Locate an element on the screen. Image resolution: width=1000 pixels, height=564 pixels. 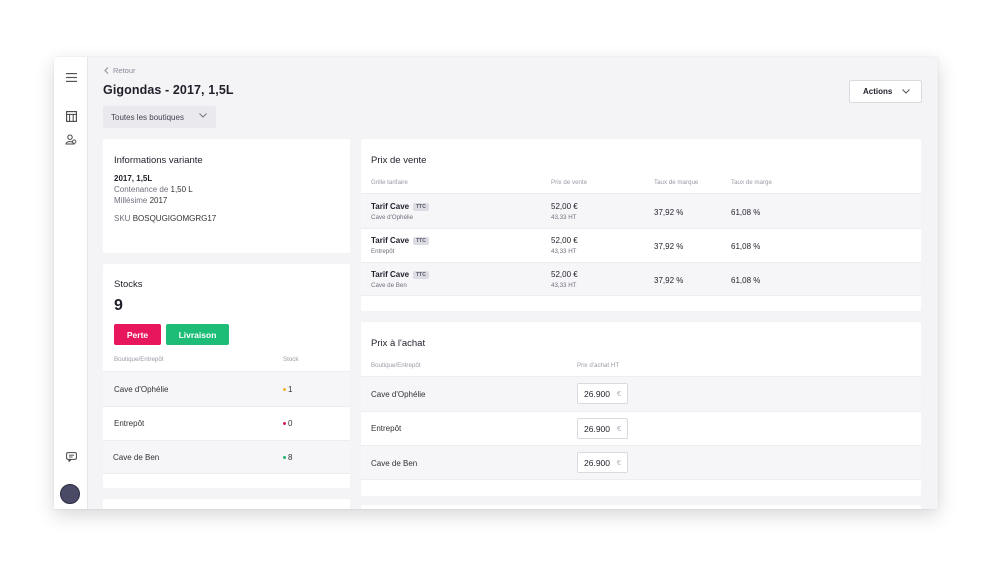
stock-store: Entrepôt is located at coordinates (129, 423).